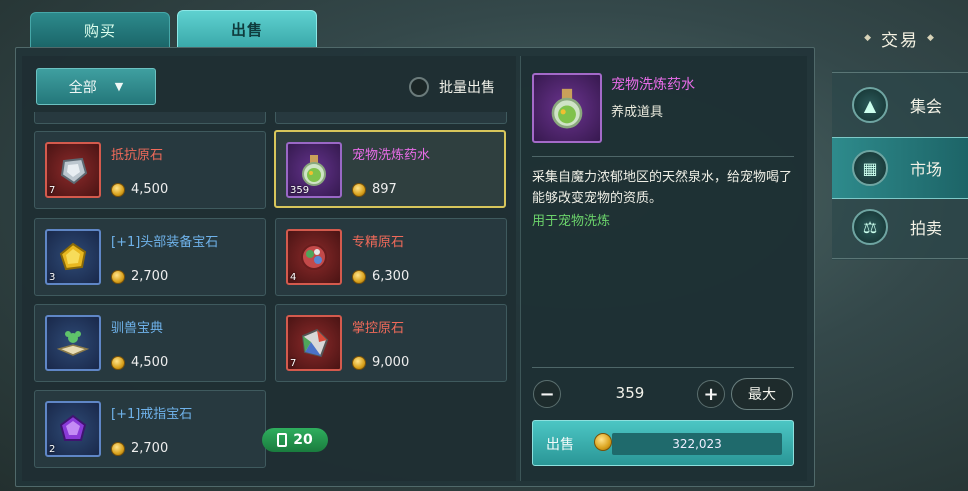 The height and width of the screenshot is (491, 968). What do you see at coordinates (282, 440) in the screenshot?
I see `phone-icon` at bounding box center [282, 440].